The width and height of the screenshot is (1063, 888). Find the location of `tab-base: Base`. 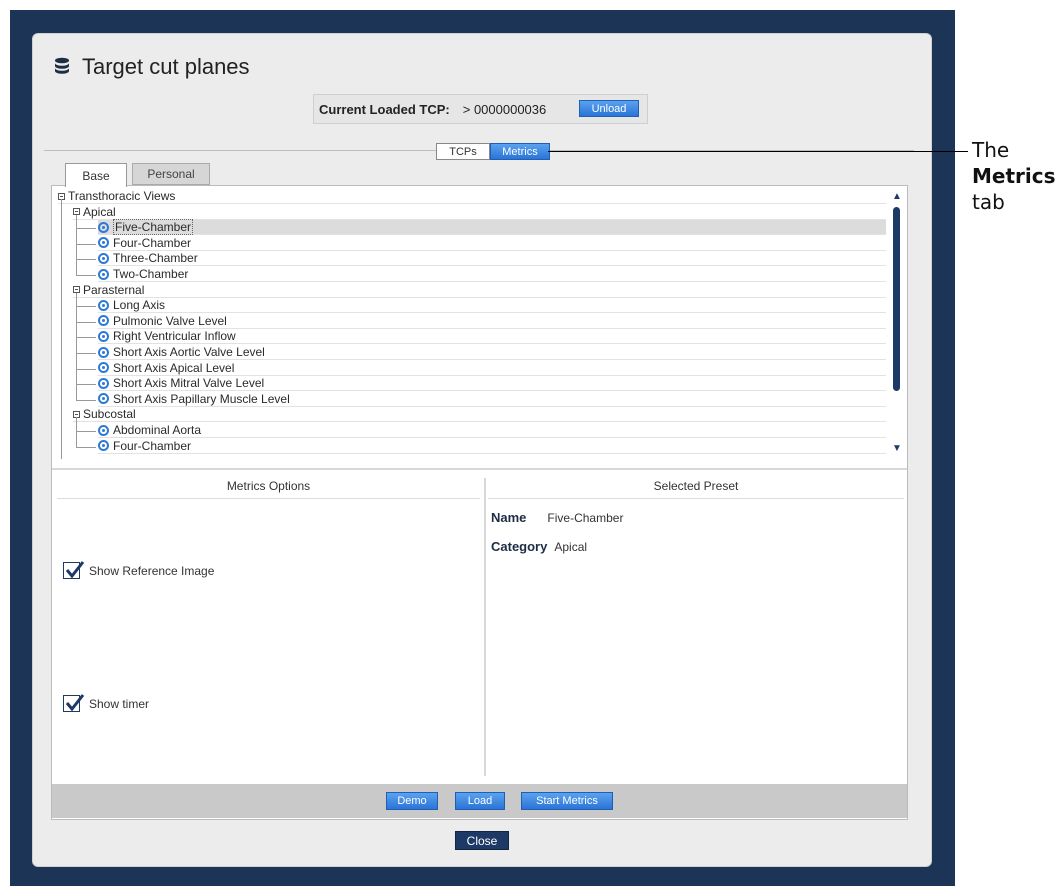

tab-base: Base is located at coordinates (96, 175).